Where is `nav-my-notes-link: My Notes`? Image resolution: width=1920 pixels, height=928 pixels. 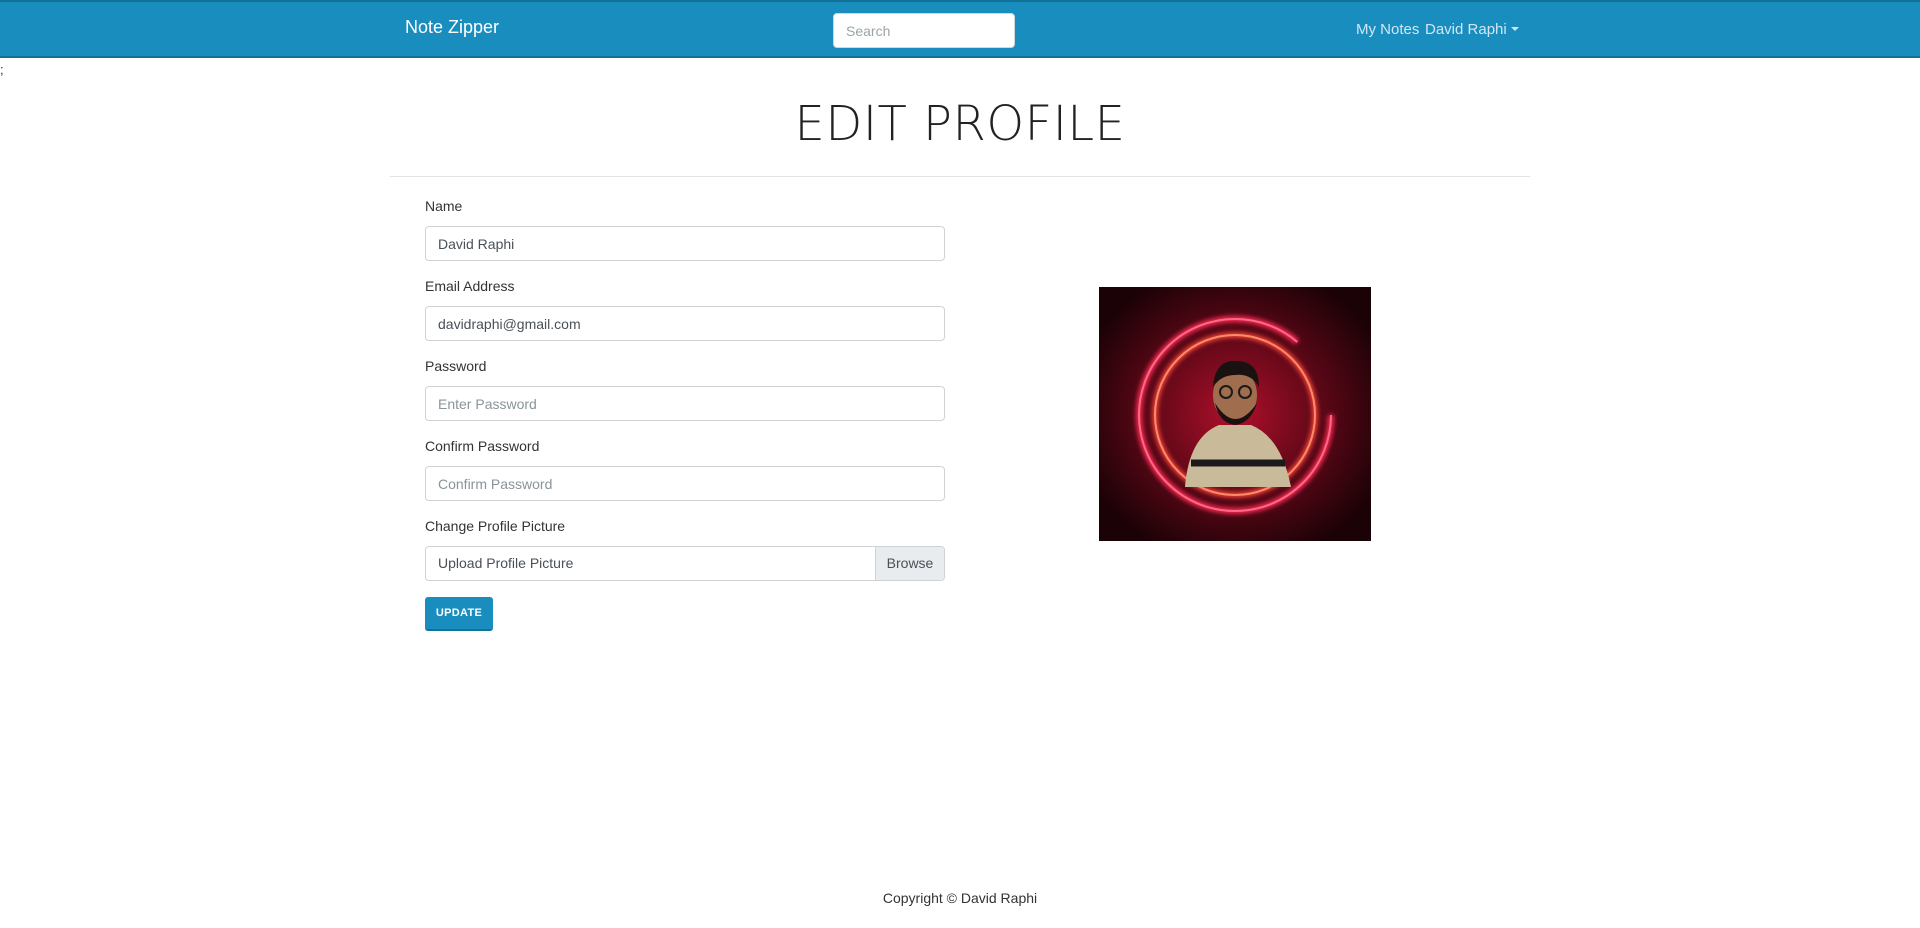 nav-my-notes-link: My Notes is located at coordinates (1387, 29).